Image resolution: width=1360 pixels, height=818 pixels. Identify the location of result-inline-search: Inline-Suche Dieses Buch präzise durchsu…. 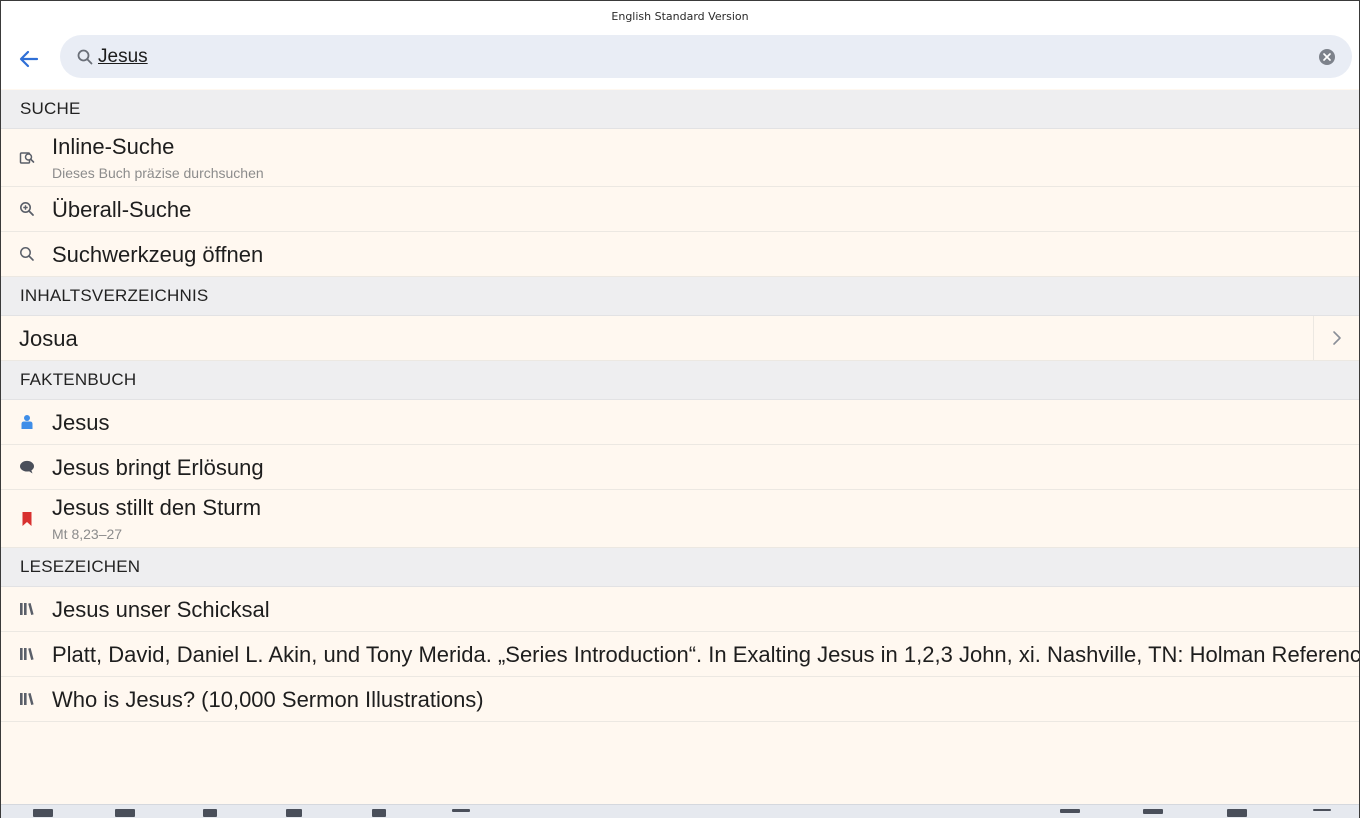
(680, 158).